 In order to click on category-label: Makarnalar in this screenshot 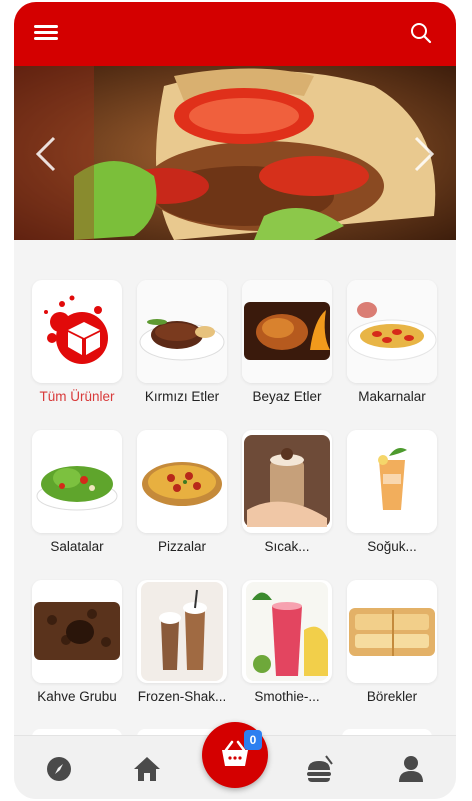, I will do `click(392, 396)`.